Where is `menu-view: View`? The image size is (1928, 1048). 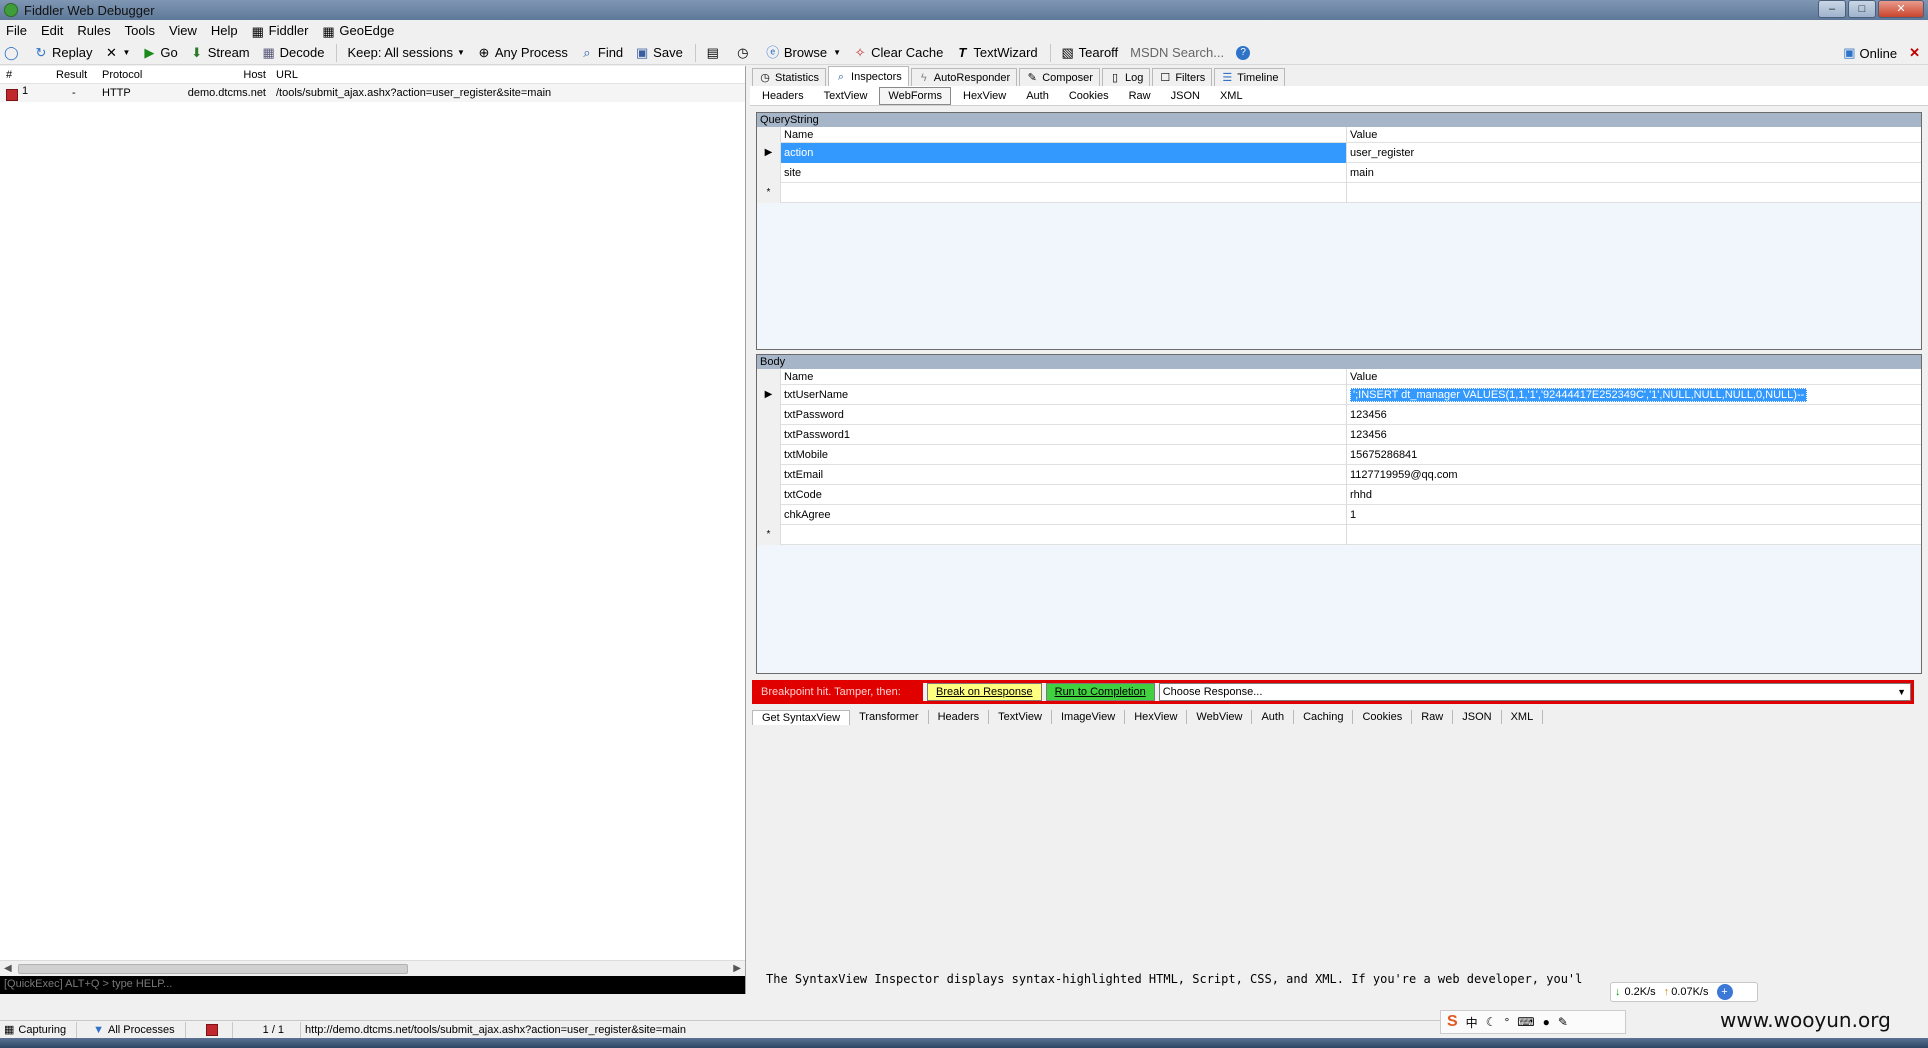 menu-view: View is located at coordinates (183, 30).